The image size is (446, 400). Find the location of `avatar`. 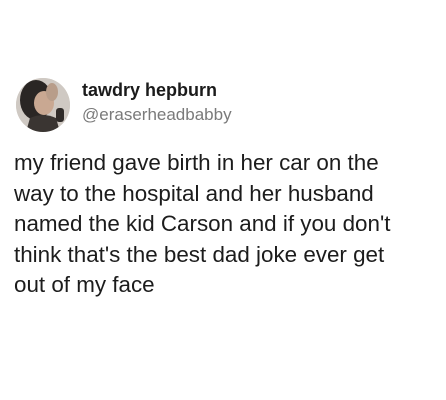

avatar is located at coordinates (43, 105).